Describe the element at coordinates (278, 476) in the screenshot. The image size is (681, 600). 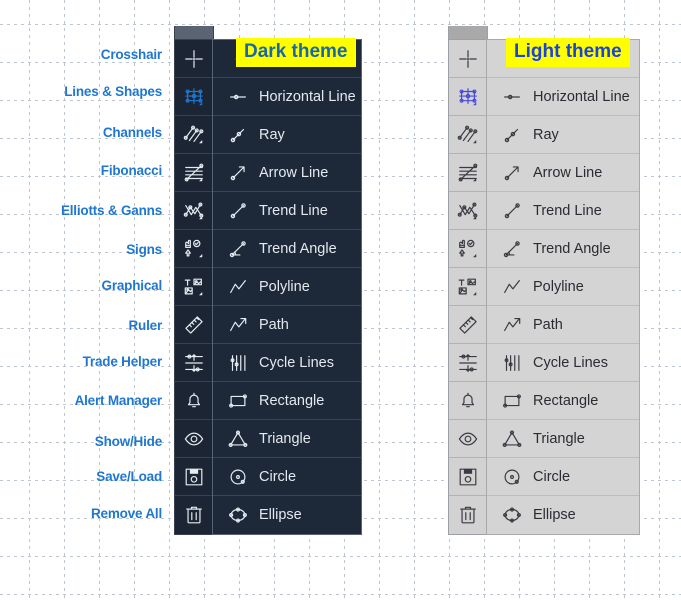
I see `menu-item-label: Circle` at that location.